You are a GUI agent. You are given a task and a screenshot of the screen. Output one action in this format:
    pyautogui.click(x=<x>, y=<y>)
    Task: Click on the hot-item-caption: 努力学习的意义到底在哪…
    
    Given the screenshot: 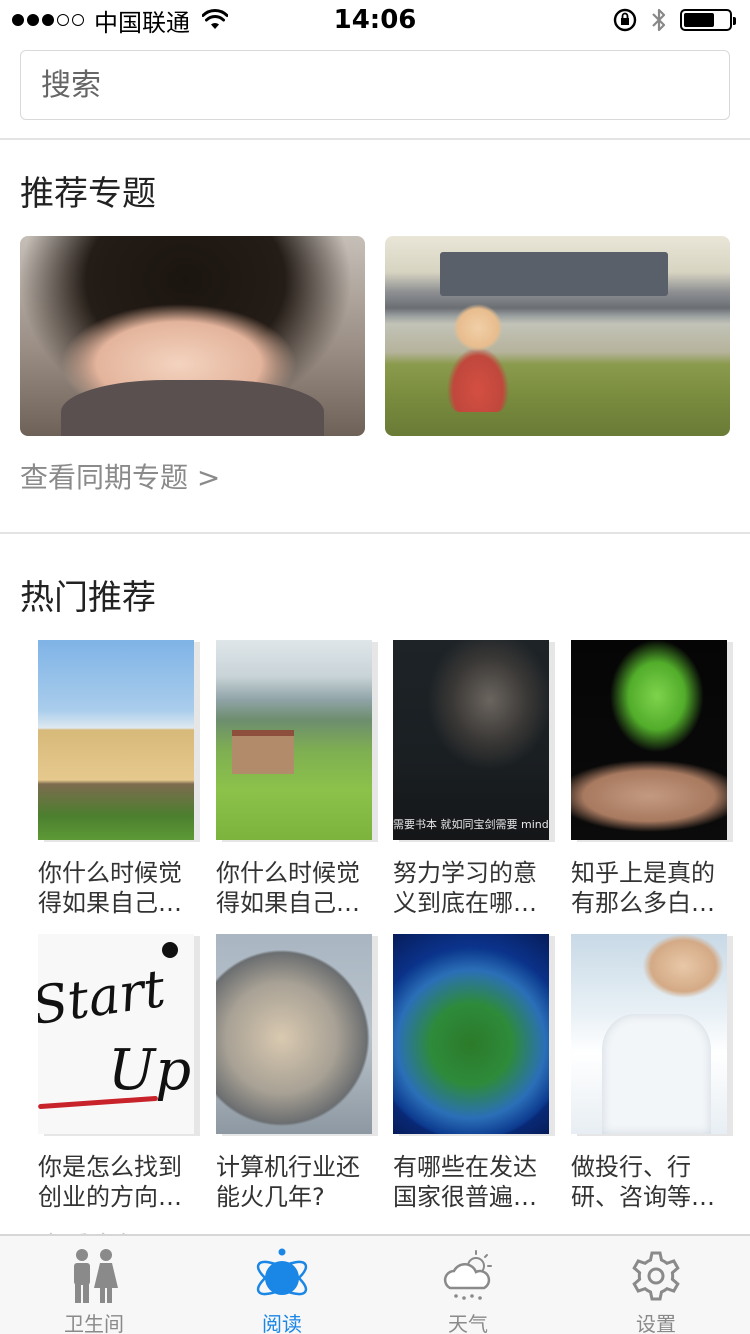 What is the action you would take?
    pyautogui.click(x=465, y=888)
    